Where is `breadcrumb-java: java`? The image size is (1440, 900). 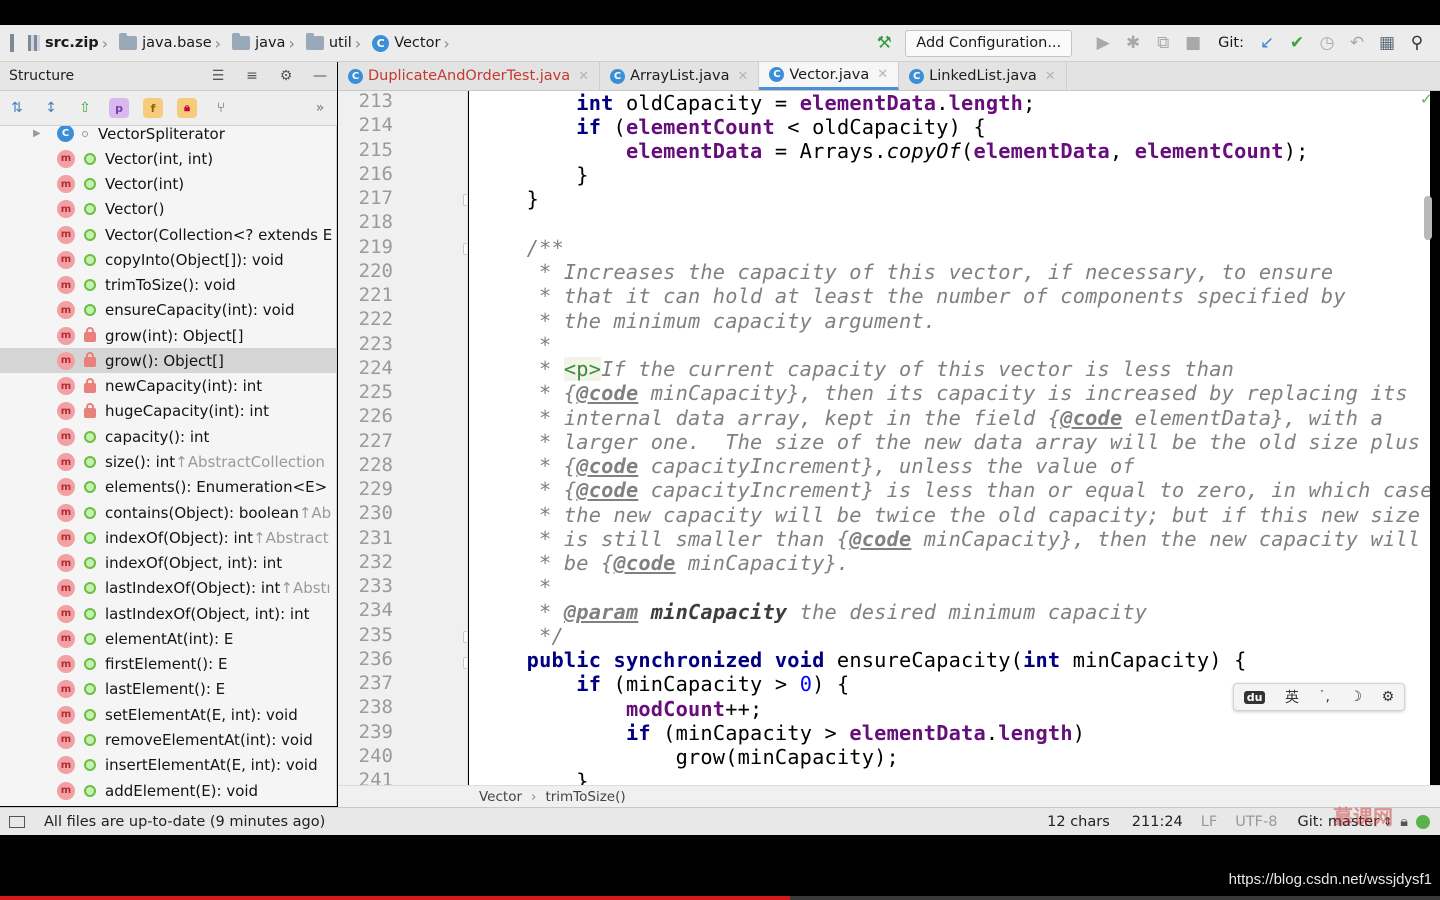
breadcrumb-java: java is located at coordinates (254, 43).